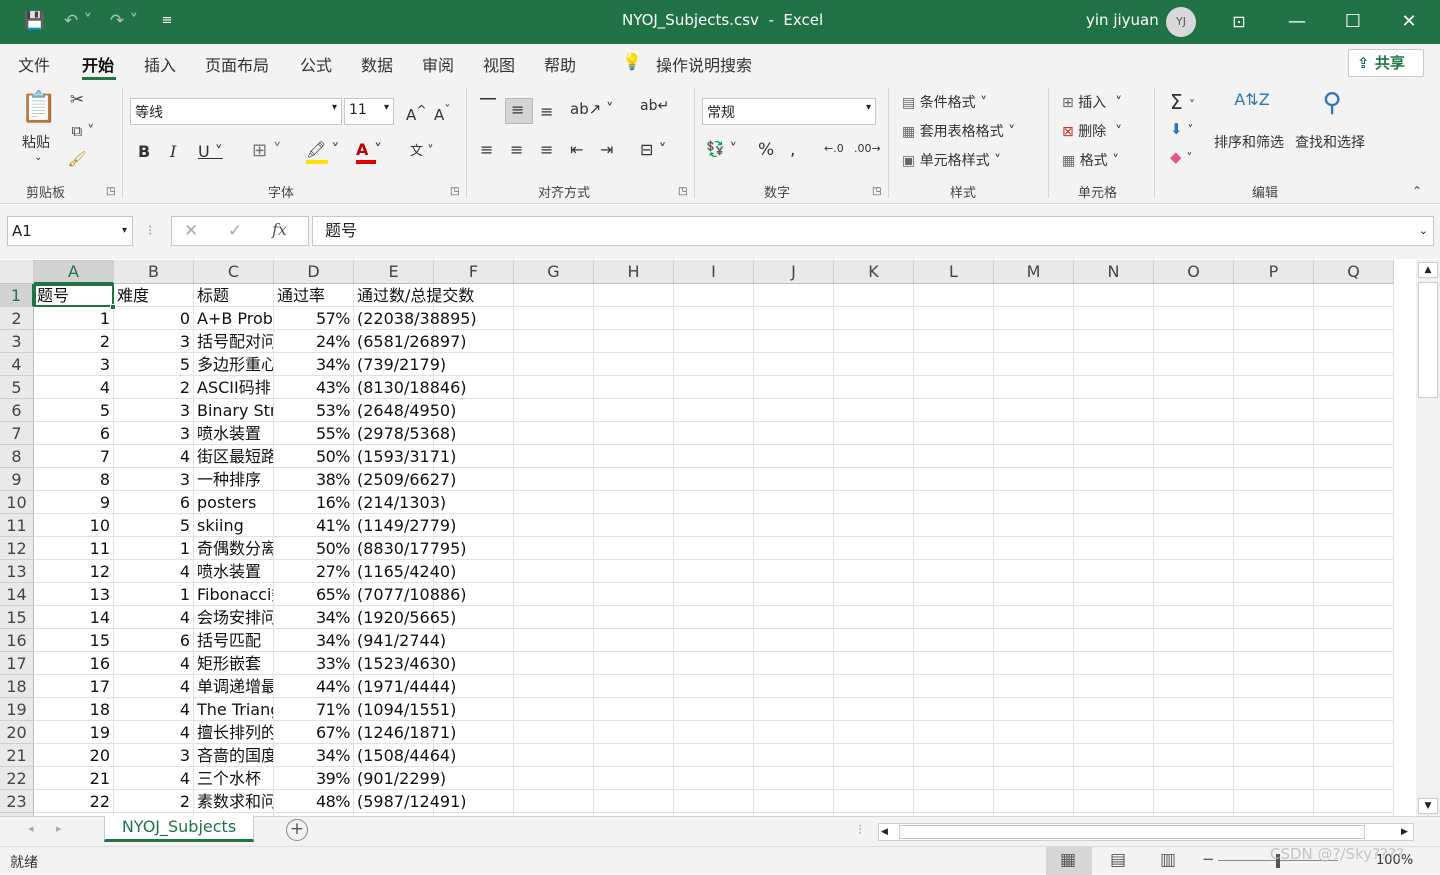  Describe the element at coordinates (400, 778) in the screenshot. I see `cell-e: (901/2299)` at that location.